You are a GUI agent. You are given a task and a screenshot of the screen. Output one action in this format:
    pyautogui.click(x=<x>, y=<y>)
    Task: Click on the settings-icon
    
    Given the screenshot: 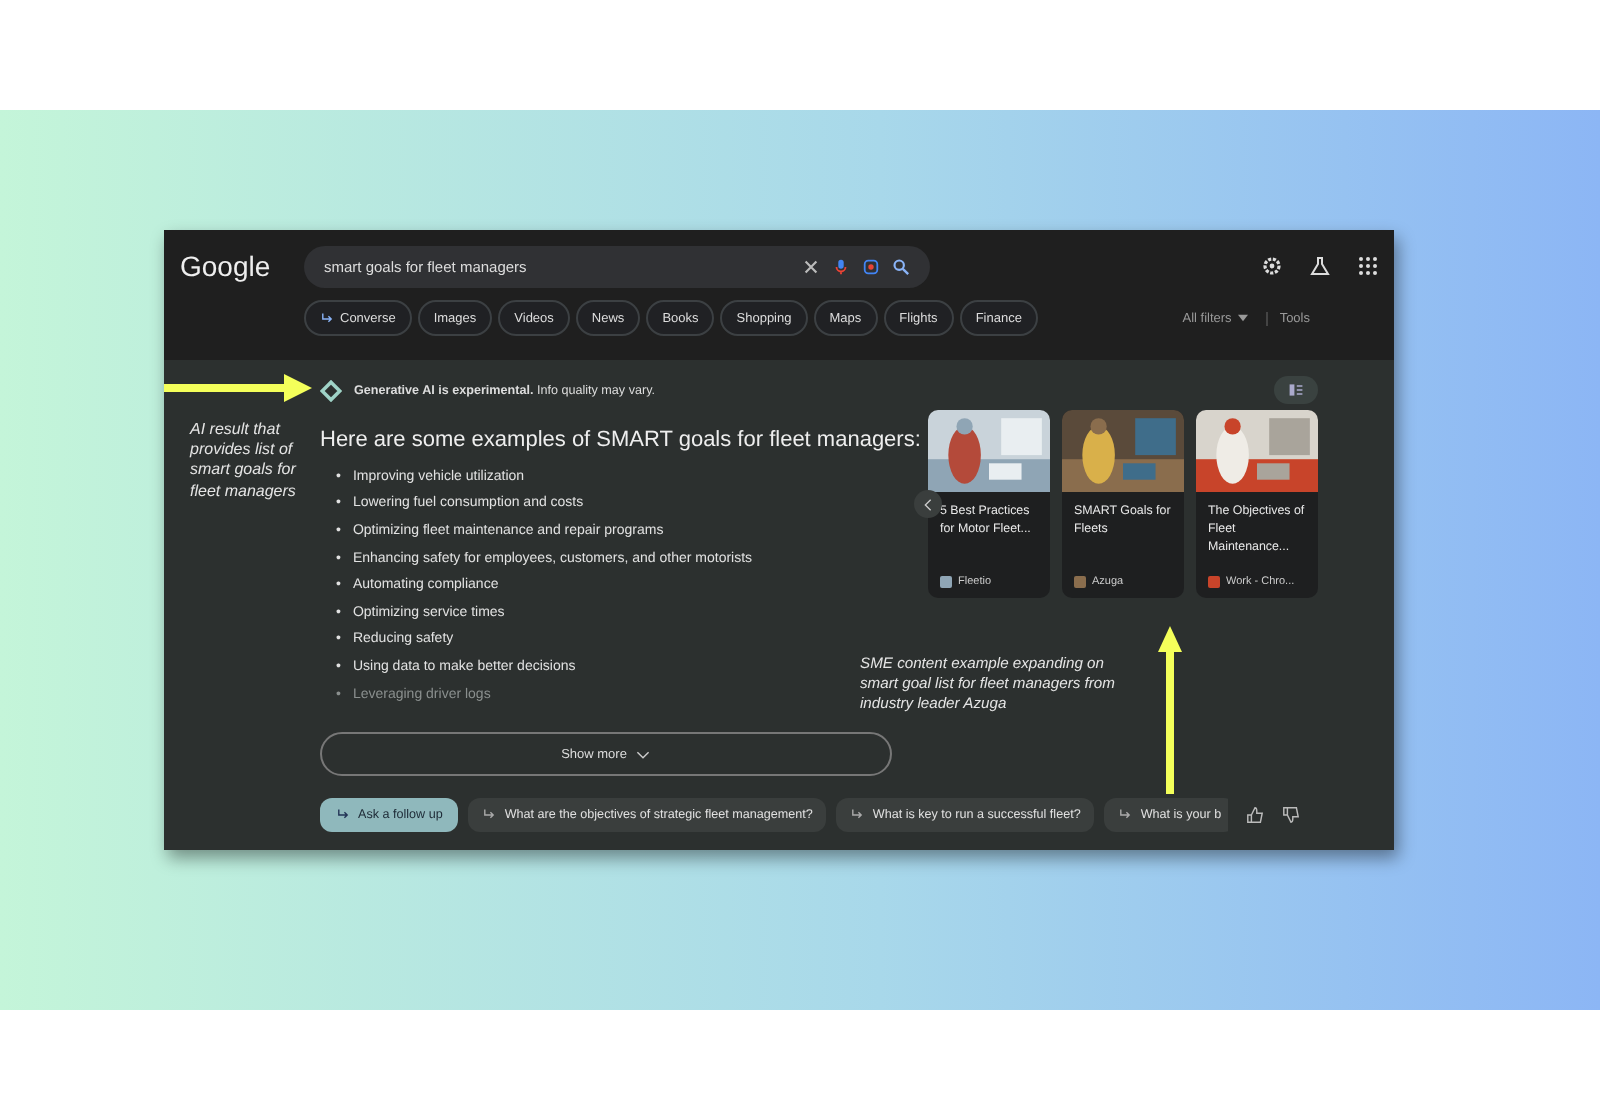 What is the action you would take?
    pyautogui.click(x=1272, y=266)
    